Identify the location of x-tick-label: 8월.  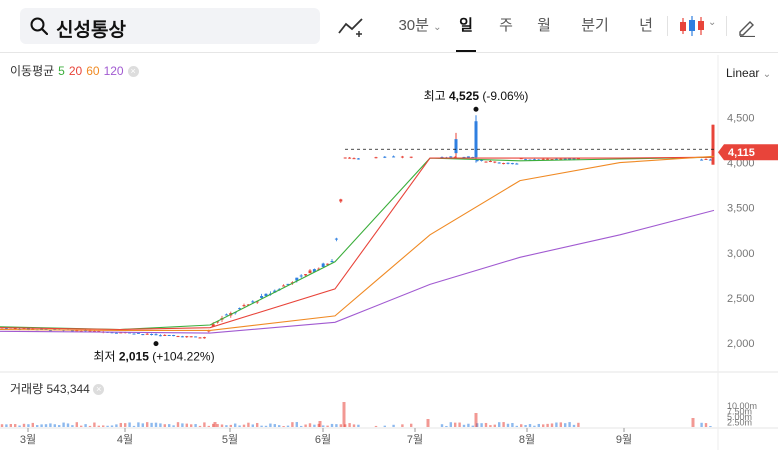
(527, 439).